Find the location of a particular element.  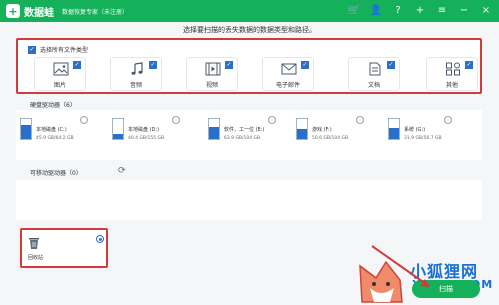

title-bar: + 数据蛙 数据恢复专家（未注册） 🛒 👤? + ≡ − × is located at coordinates (249, 11).